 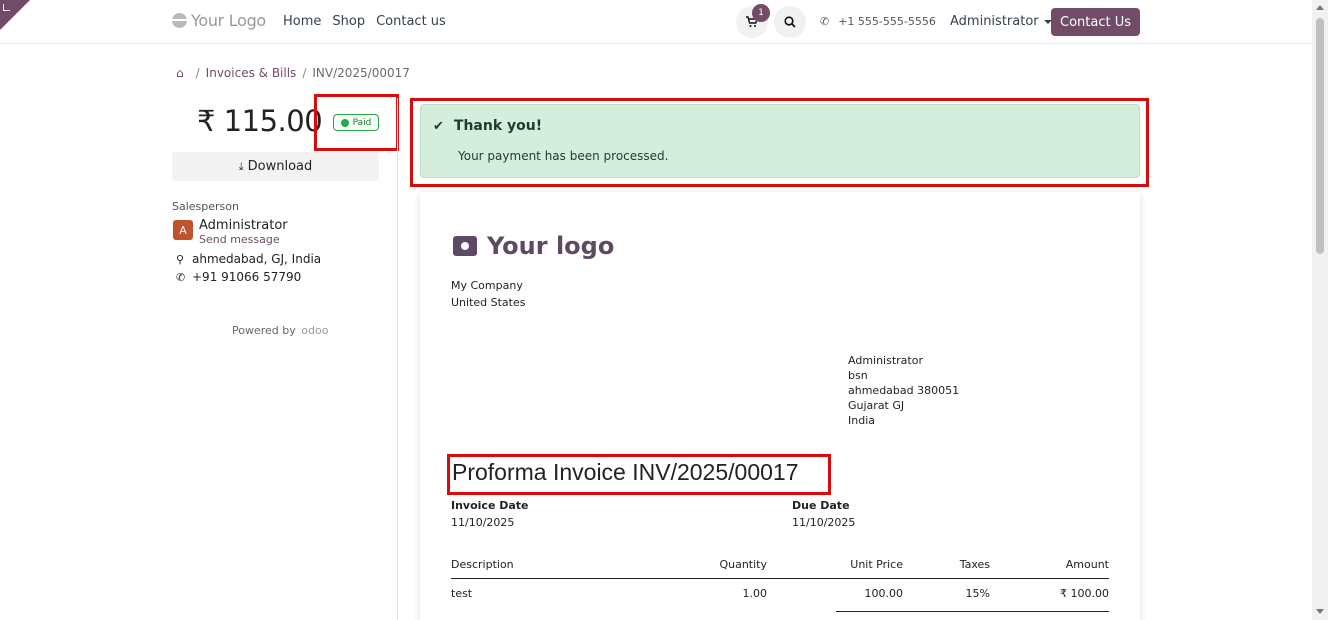 What do you see at coordinates (228, 20) in the screenshot?
I see `brand-text: Your Logo` at bounding box center [228, 20].